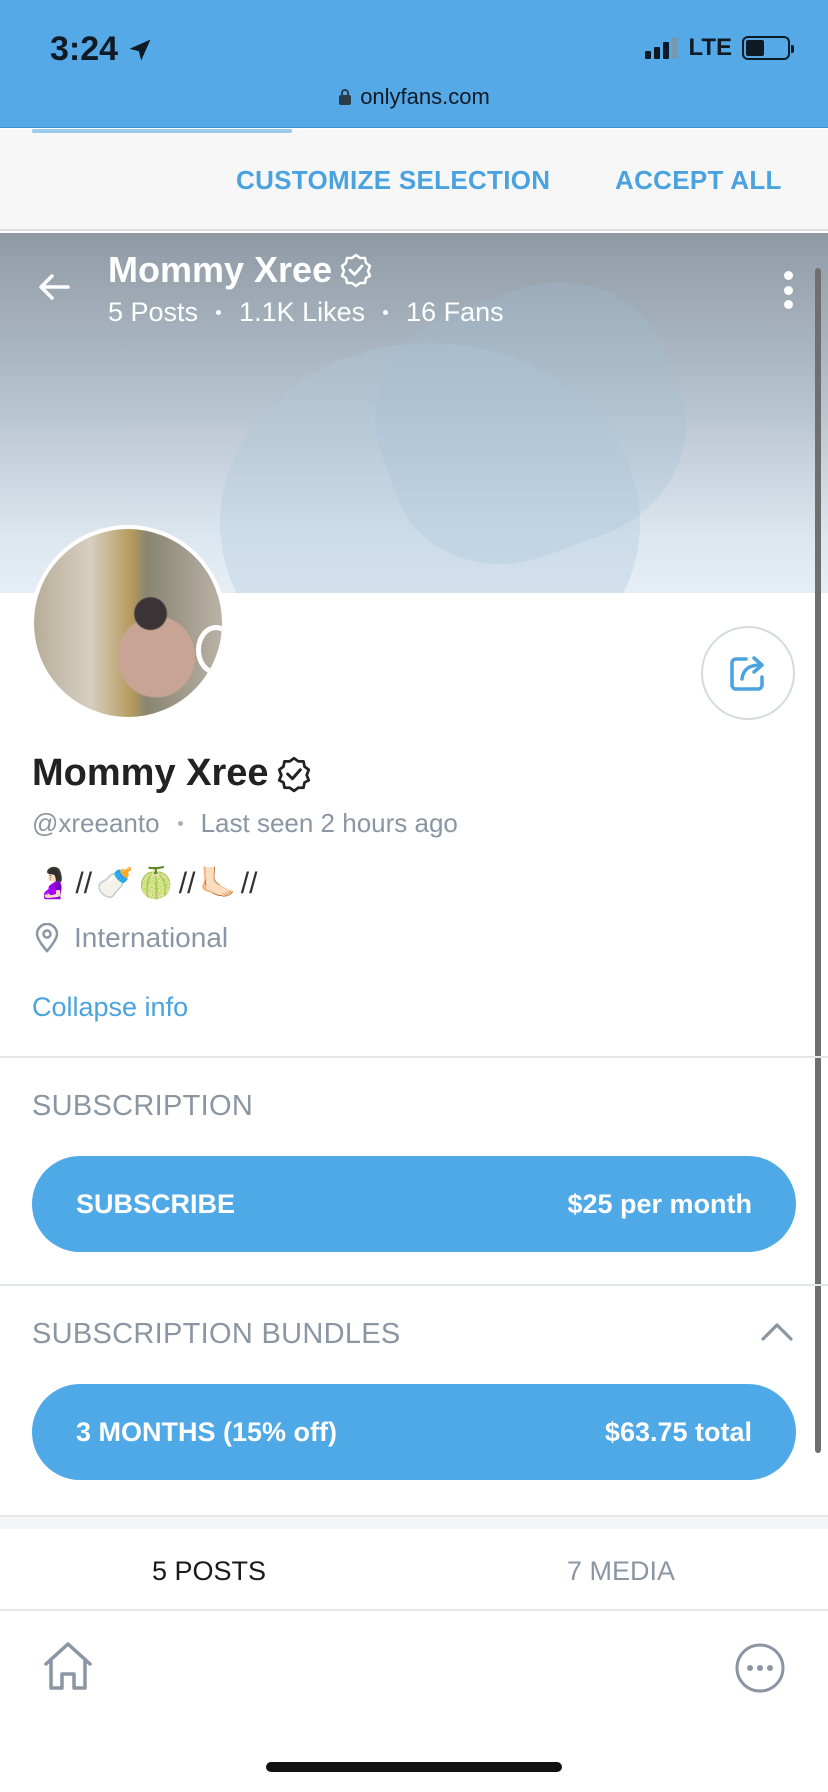  I want to click on bundles-title: SUBSCRIPTION BUNDLES, so click(216, 1334).